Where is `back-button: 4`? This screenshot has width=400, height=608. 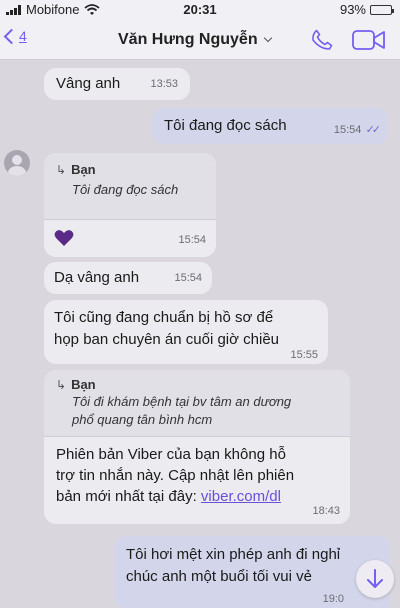
back-button: 4 is located at coordinates (15, 36).